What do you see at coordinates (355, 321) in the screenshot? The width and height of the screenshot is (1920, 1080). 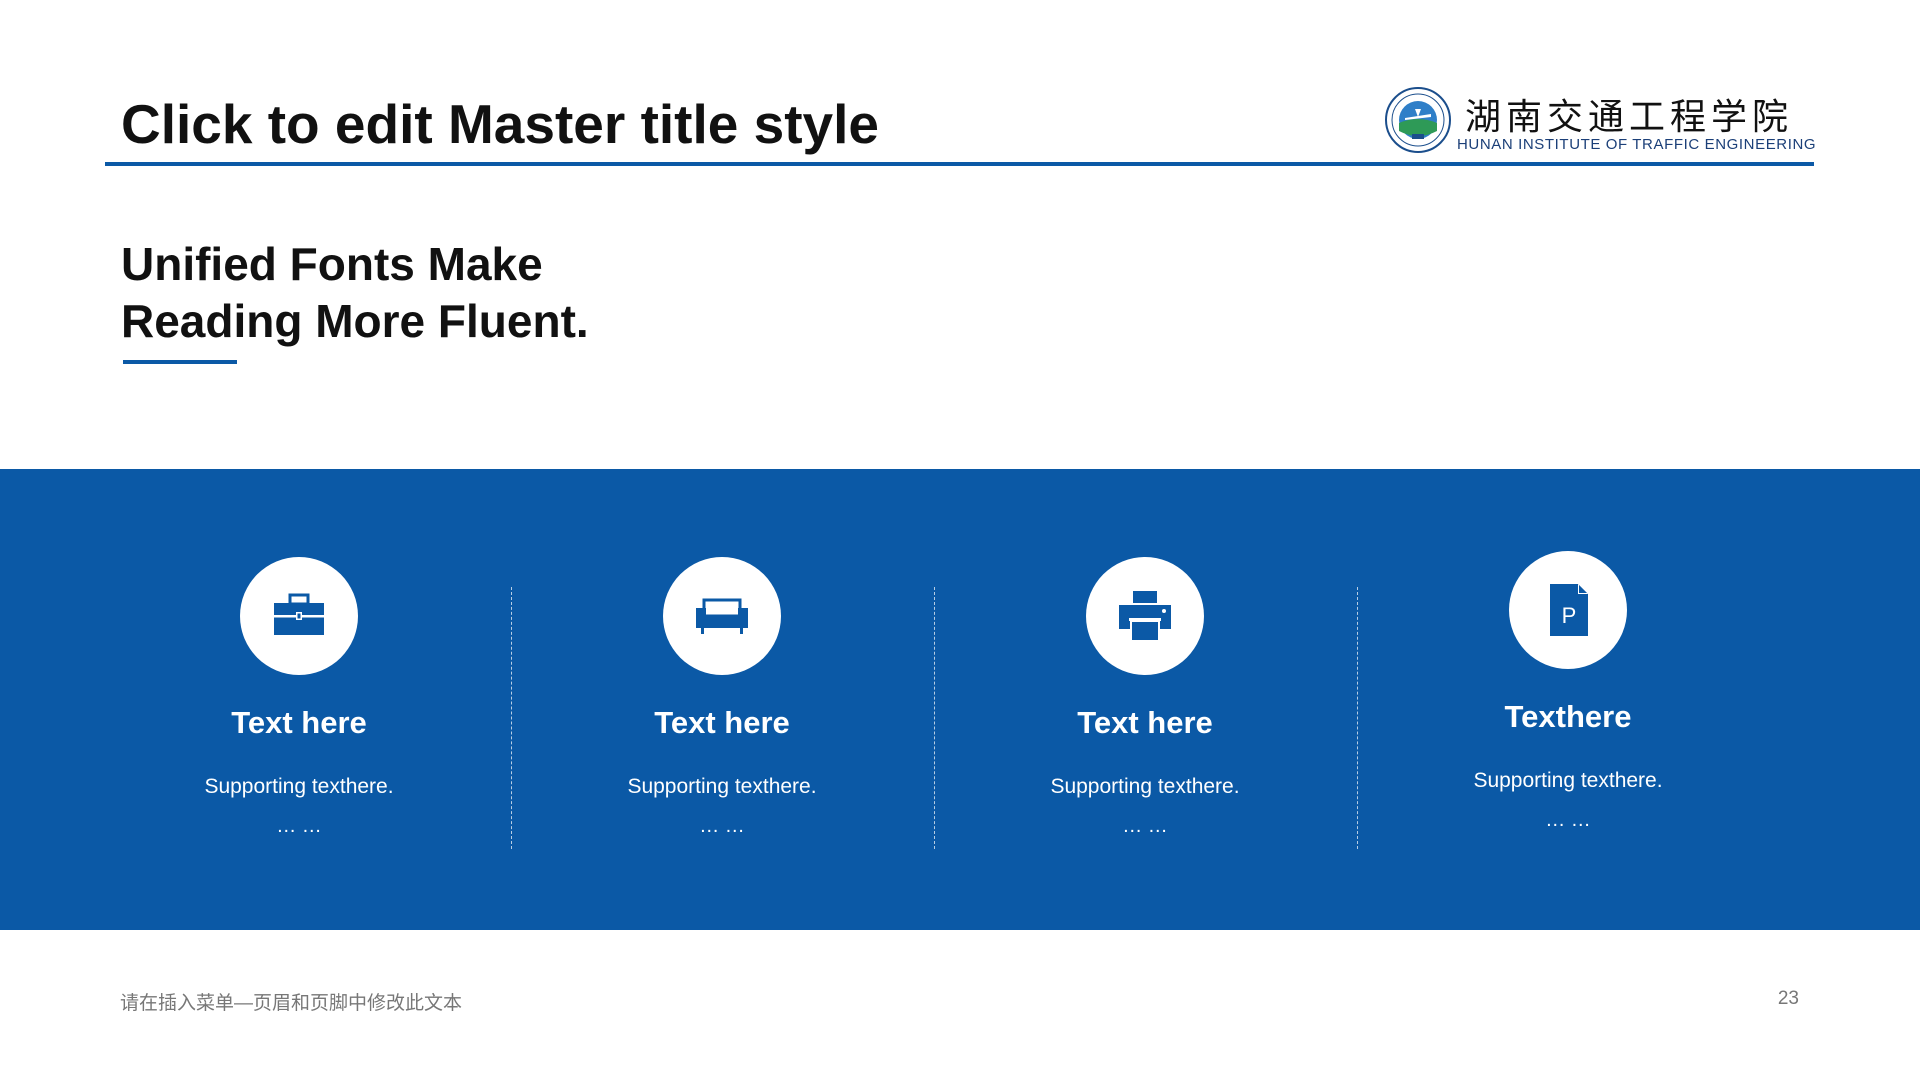 I see `subtitle-line-2: Reading More Fluent.` at bounding box center [355, 321].